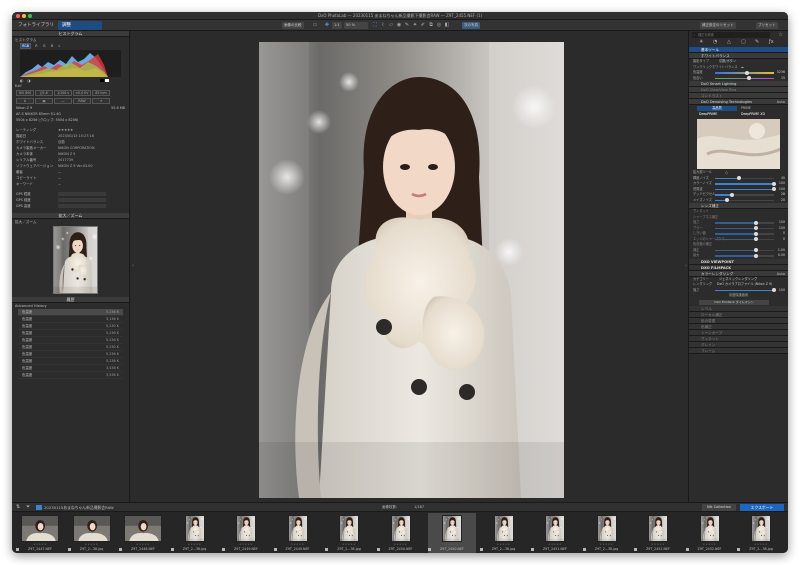 This screenshot has height=565, width=800. What do you see at coordinates (719, 507) in the screenshot?
I see `nik-collection-button: Nik Collection` at bounding box center [719, 507].